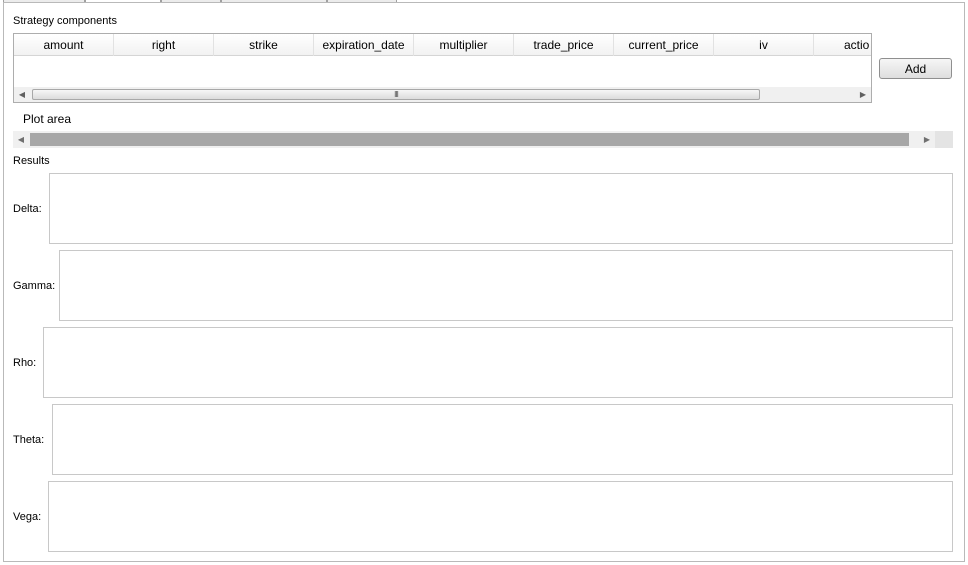 Image resolution: width=968 pixels, height=565 pixels. I want to click on plot-area-scrollbar: ◀ ▶, so click(483, 139).